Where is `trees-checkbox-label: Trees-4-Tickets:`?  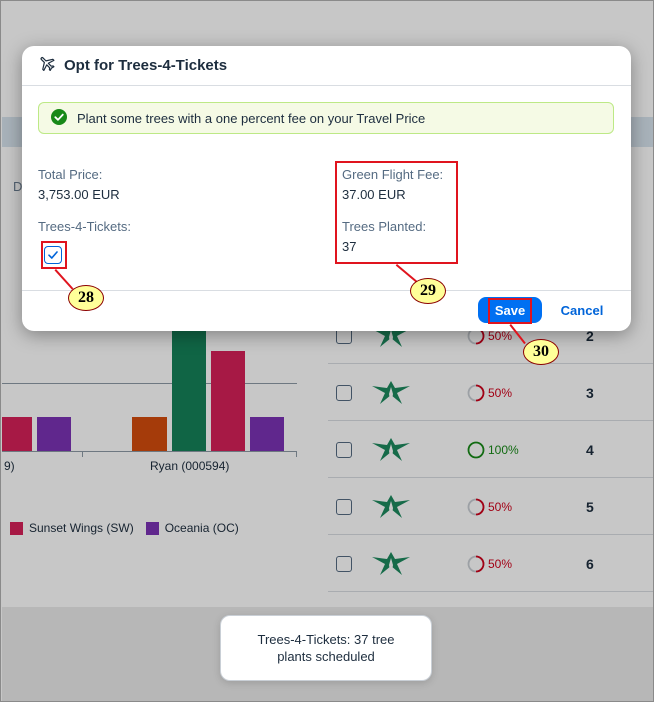 trees-checkbox-label: Trees-4-Tickets: is located at coordinates (84, 226).